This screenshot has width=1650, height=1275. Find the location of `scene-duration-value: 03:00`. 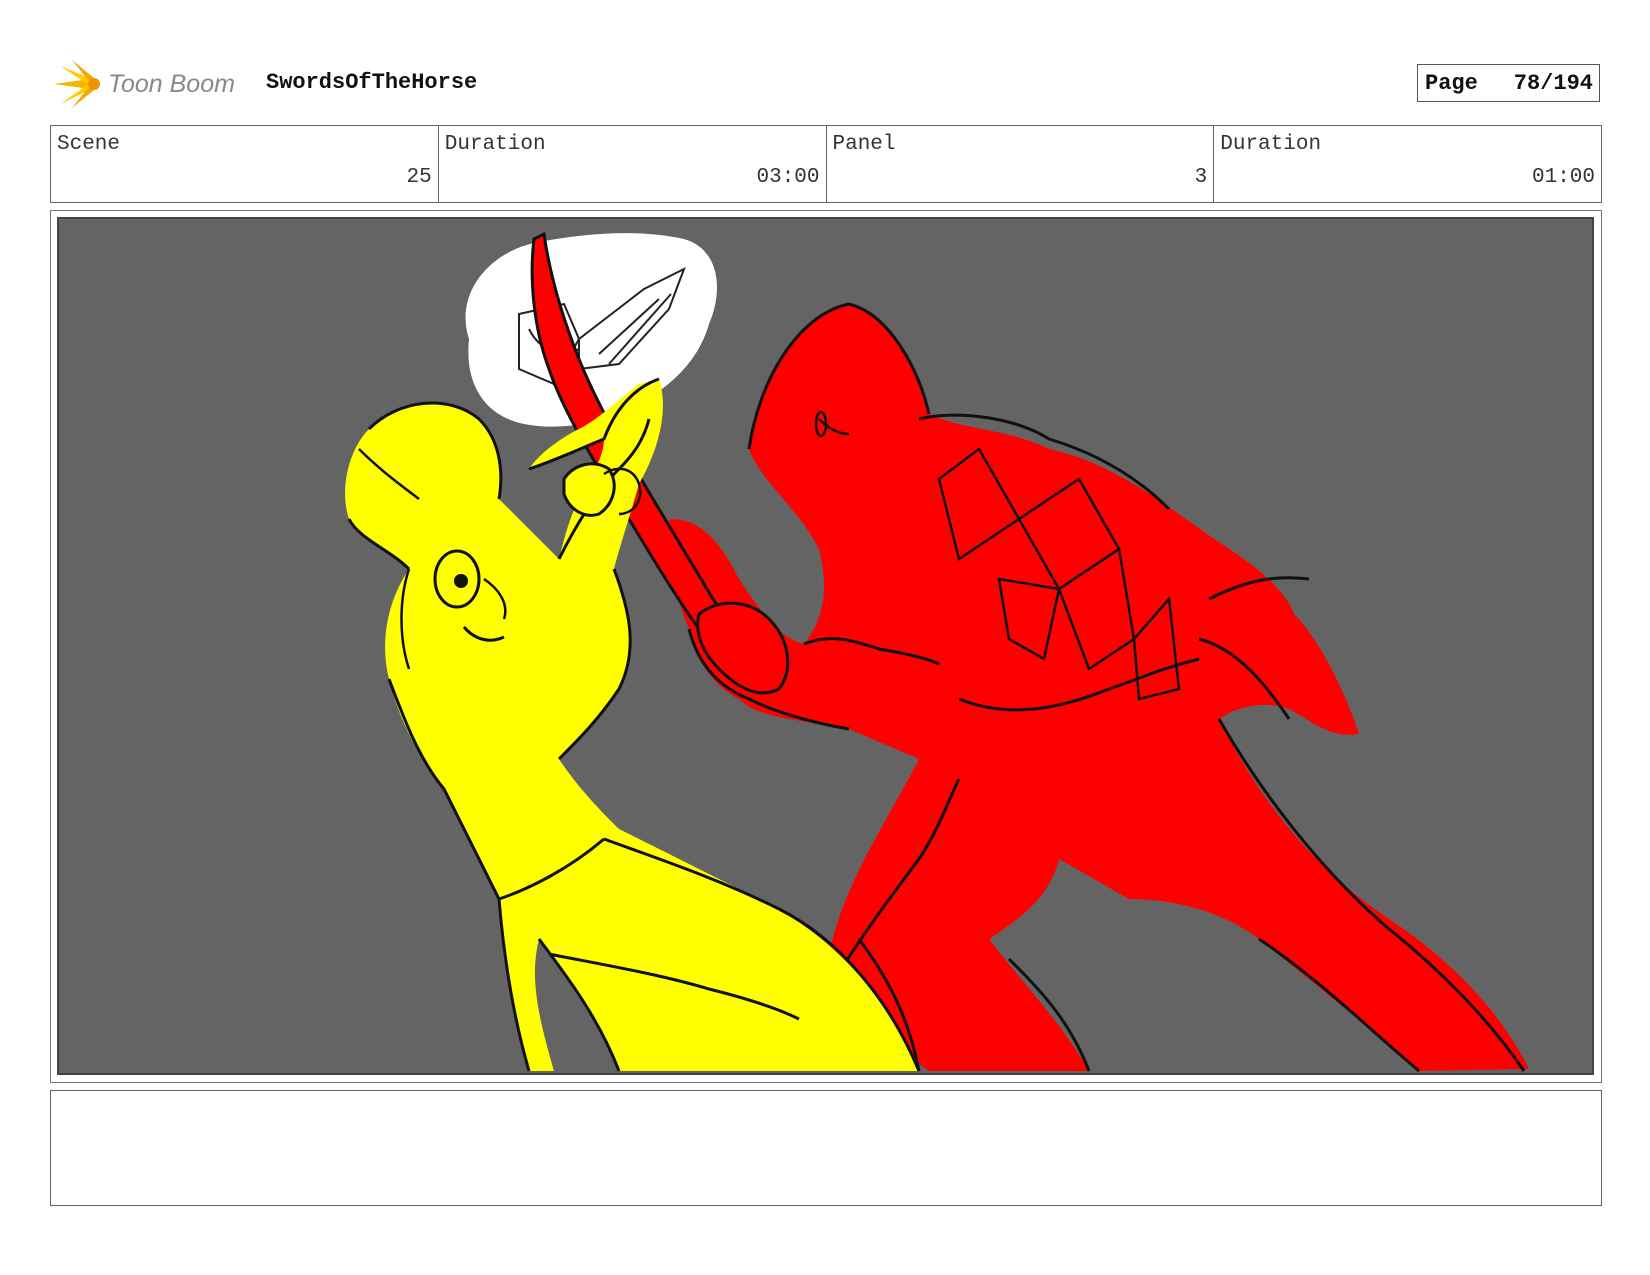

scene-duration-value: 03:00 is located at coordinates (788, 177).